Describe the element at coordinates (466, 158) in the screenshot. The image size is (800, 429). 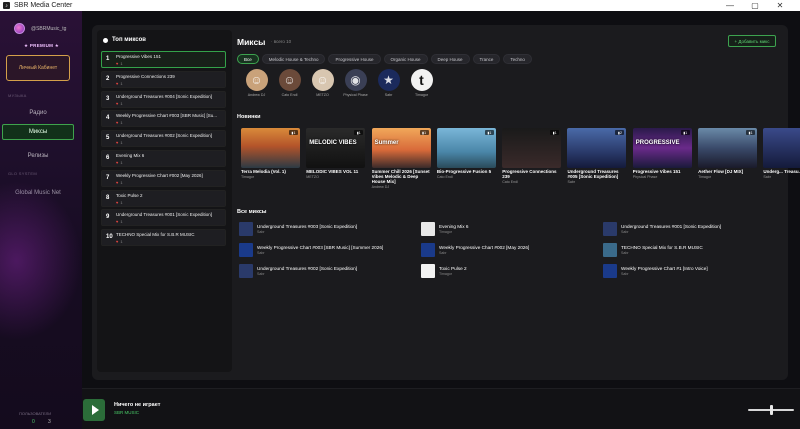
I see `new-mix-card: ▮ 1 Bio-Progressive Fusion 5 Cato Endl` at that location.